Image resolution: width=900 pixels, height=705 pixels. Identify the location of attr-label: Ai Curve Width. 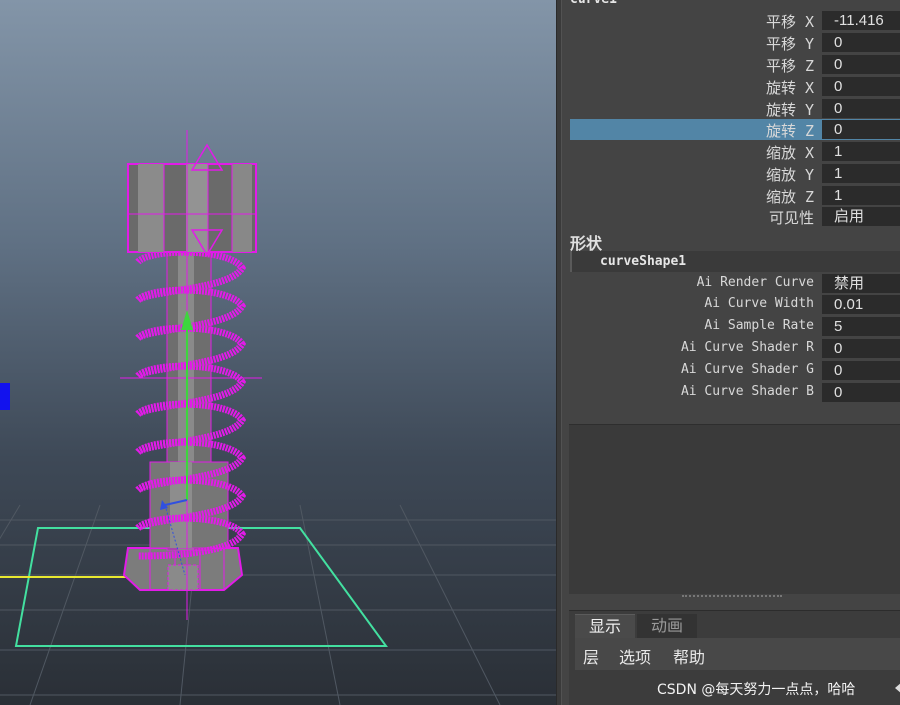
(759, 303).